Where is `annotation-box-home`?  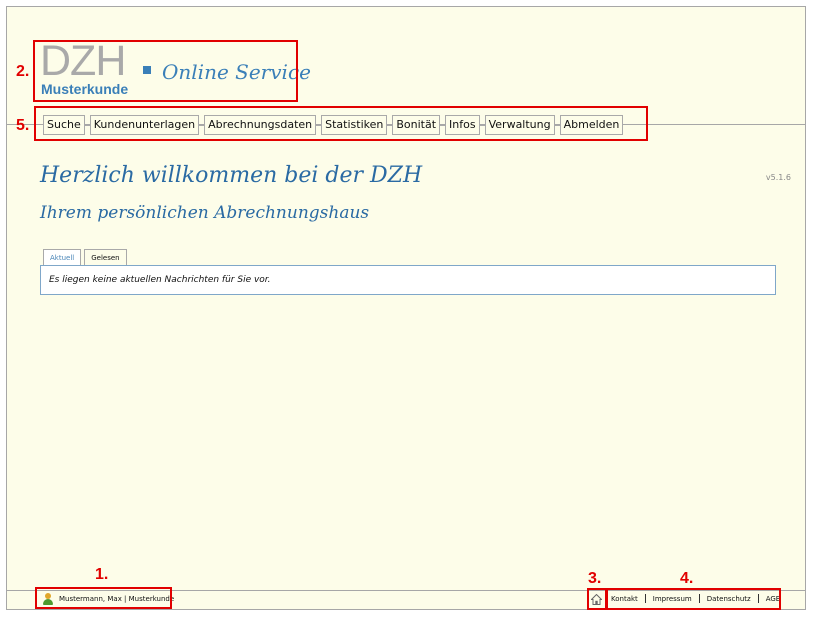 annotation-box-home is located at coordinates (597, 599).